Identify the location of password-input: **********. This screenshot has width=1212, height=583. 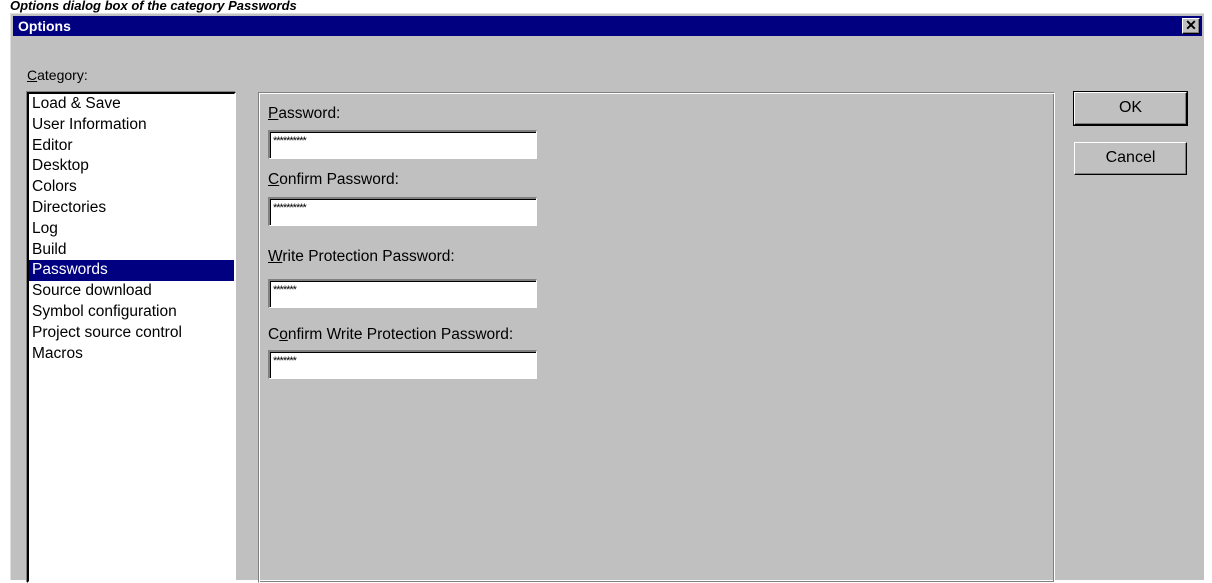
(402, 144).